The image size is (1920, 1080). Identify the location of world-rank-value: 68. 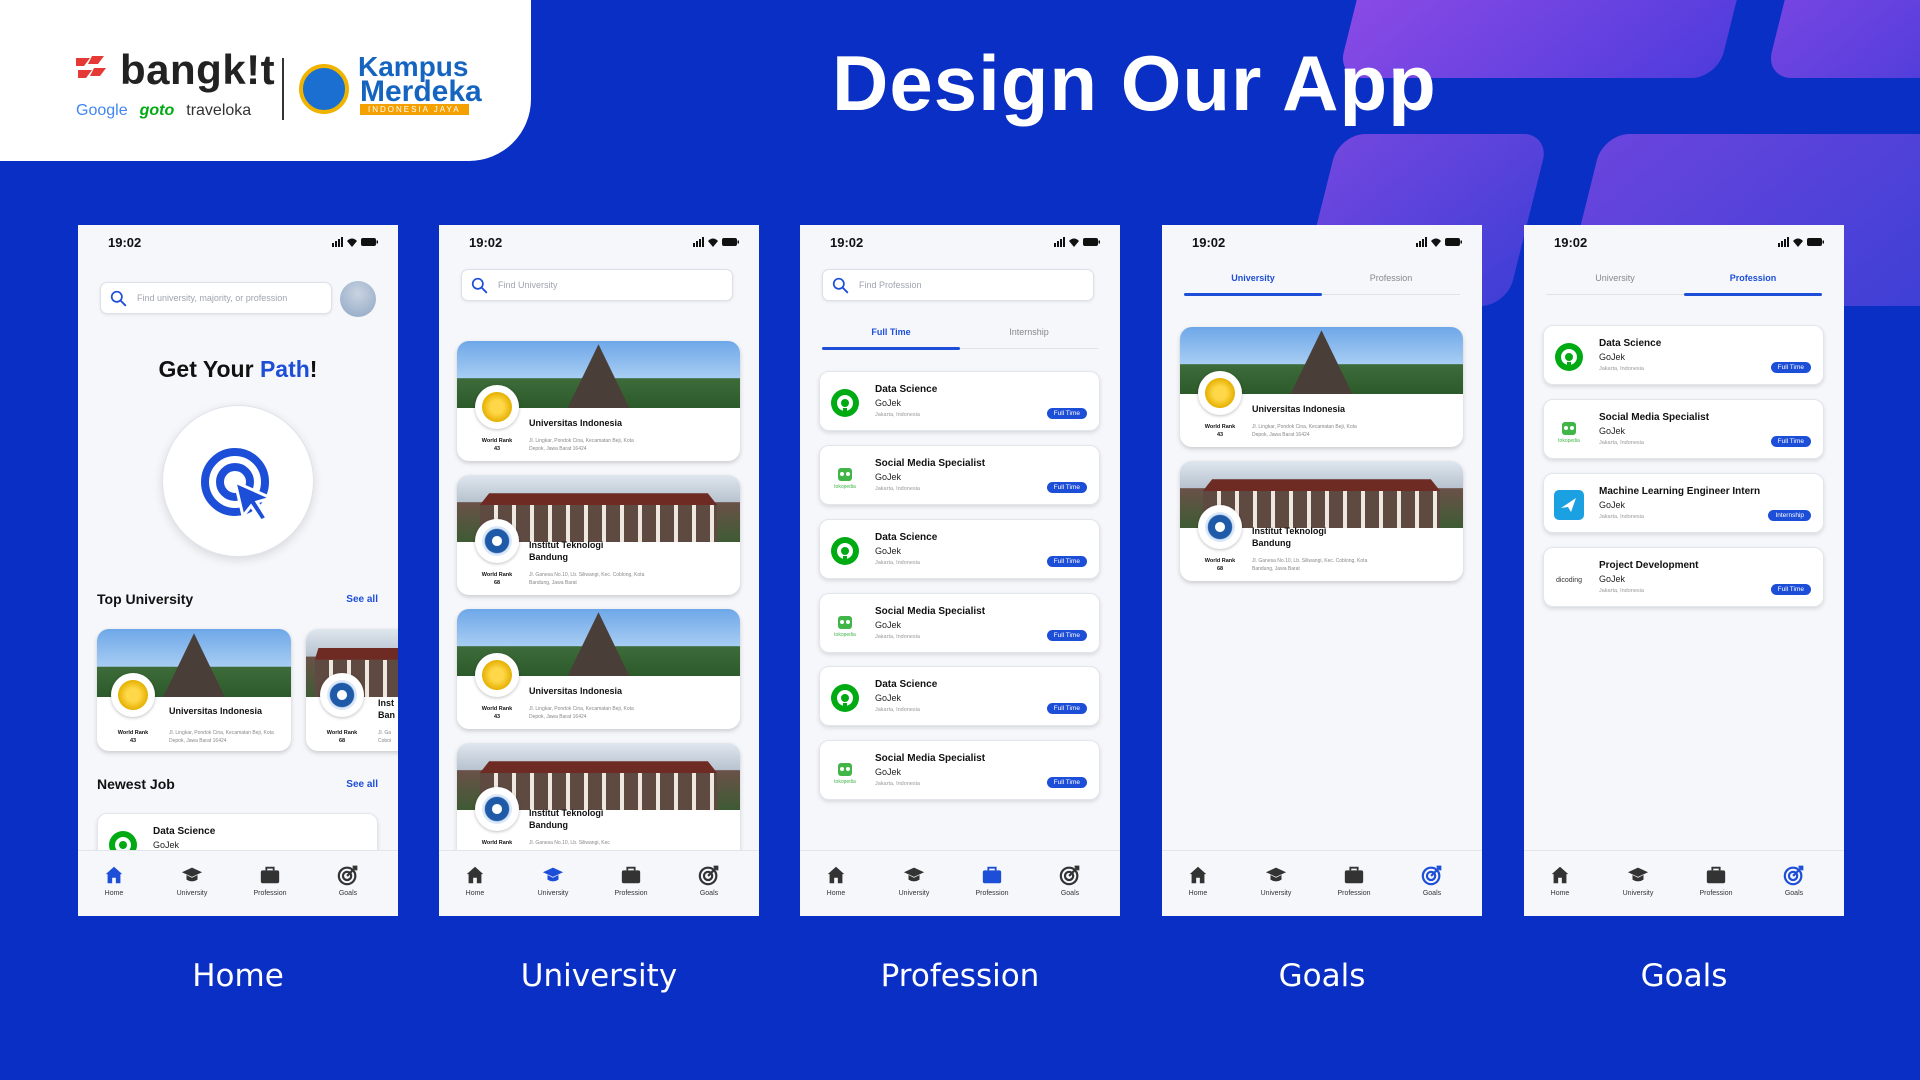
(1220, 569).